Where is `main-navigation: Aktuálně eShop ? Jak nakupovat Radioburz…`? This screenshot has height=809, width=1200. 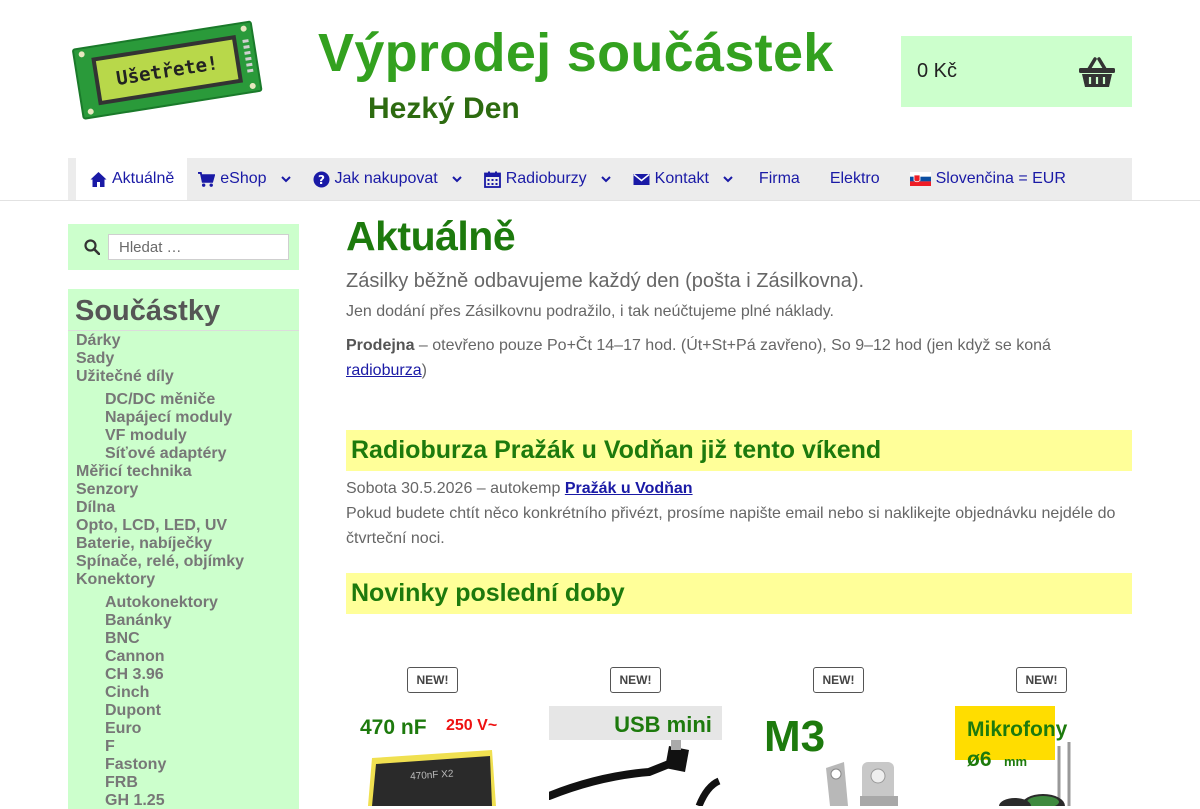
main-navigation: Aktuálně eShop ? Jak nakupovat Radioburz… is located at coordinates (600, 179).